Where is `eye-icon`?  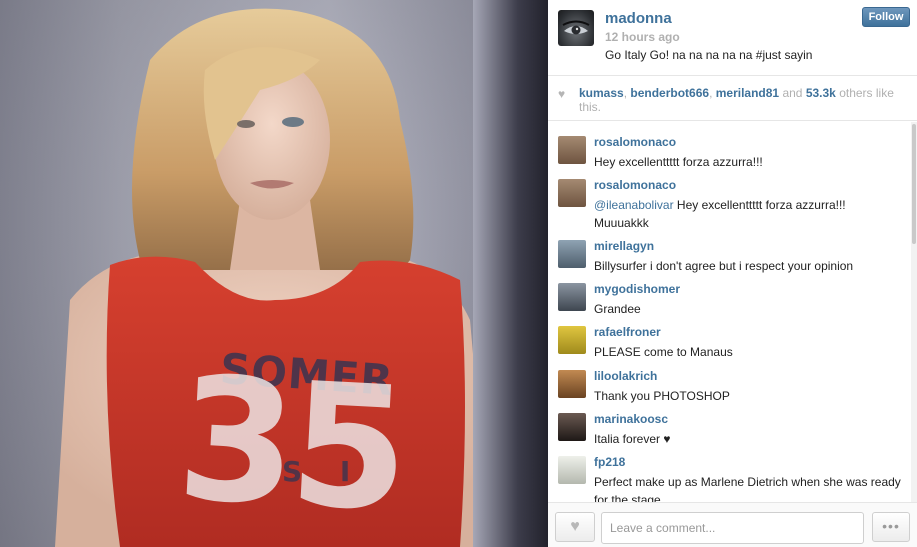
eye-icon is located at coordinates (576, 27).